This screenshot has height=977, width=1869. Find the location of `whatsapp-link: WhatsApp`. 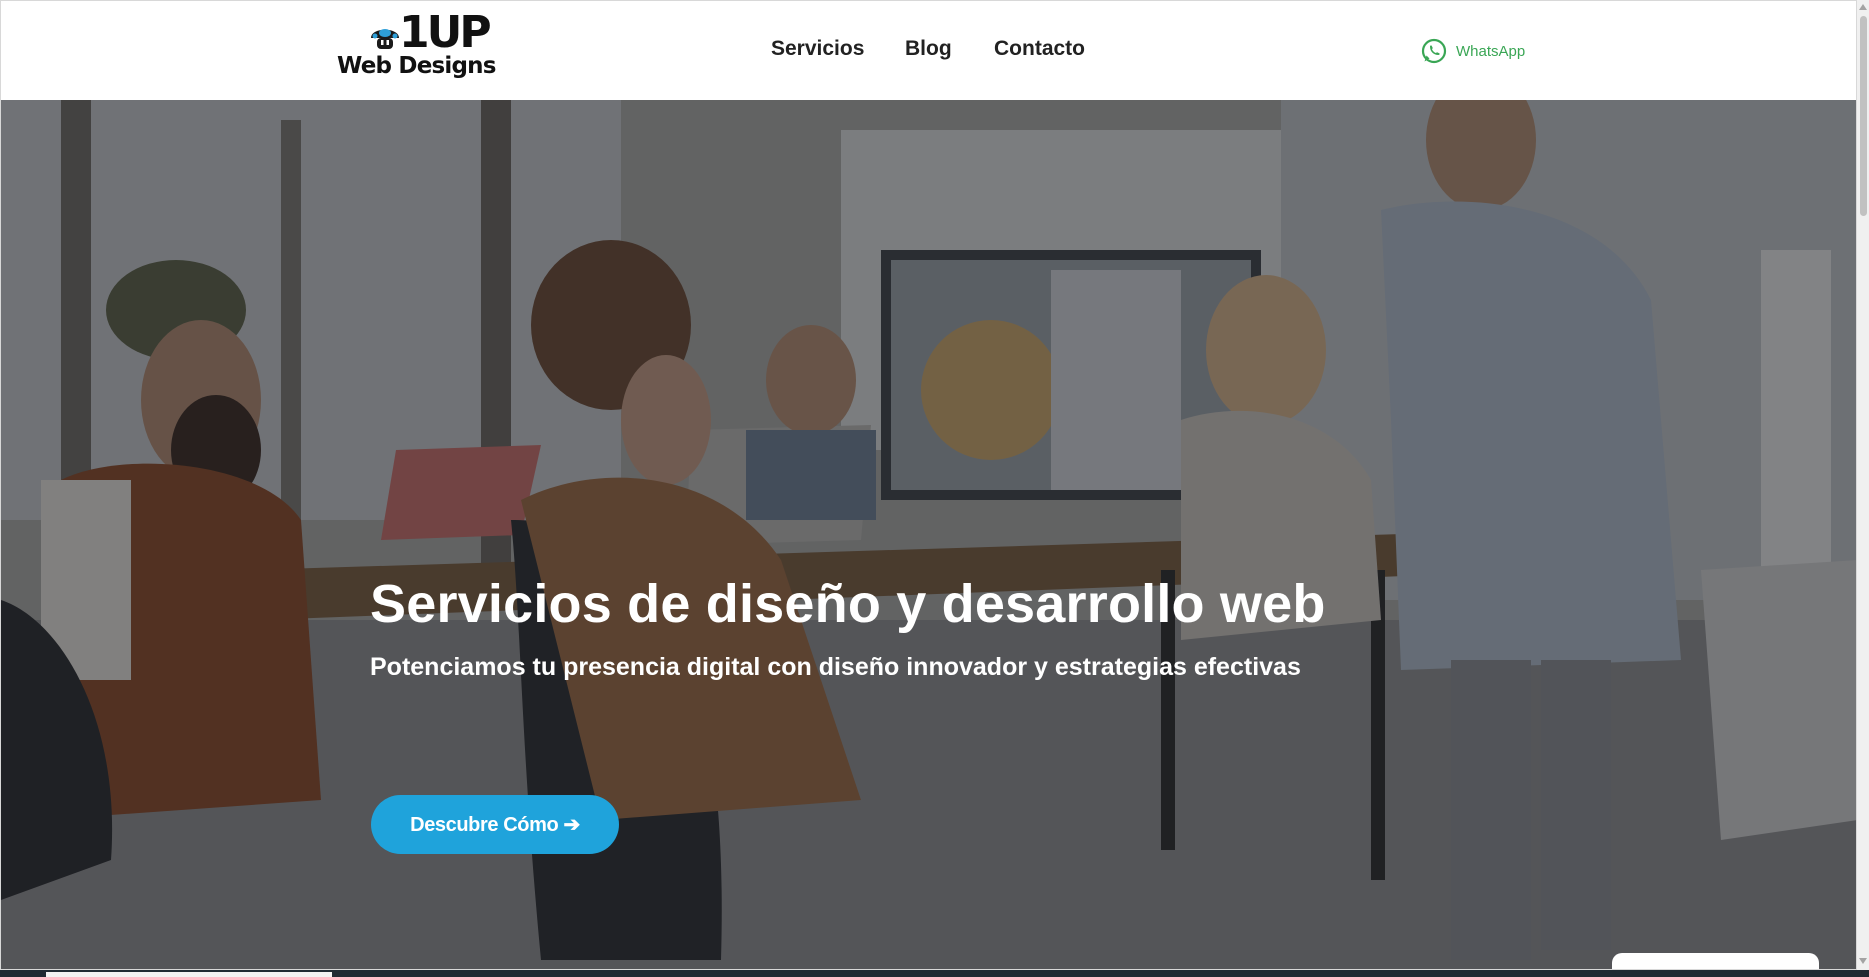

whatsapp-link: WhatsApp is located at coordinates (1472, 51).